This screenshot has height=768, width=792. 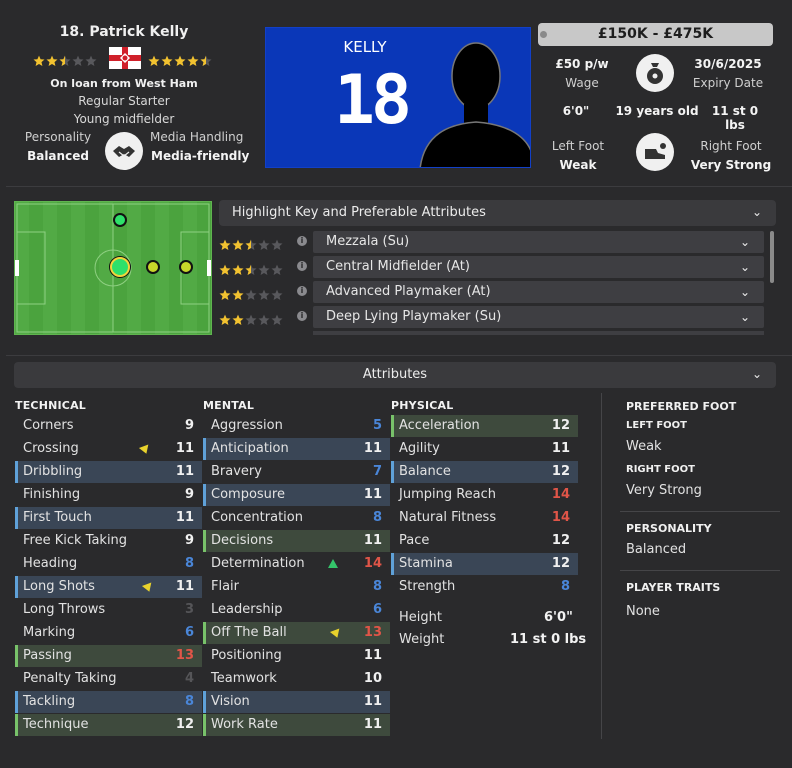 I want to click on attribute-row: Natural Fitness 14, so click(x=484, y=518).